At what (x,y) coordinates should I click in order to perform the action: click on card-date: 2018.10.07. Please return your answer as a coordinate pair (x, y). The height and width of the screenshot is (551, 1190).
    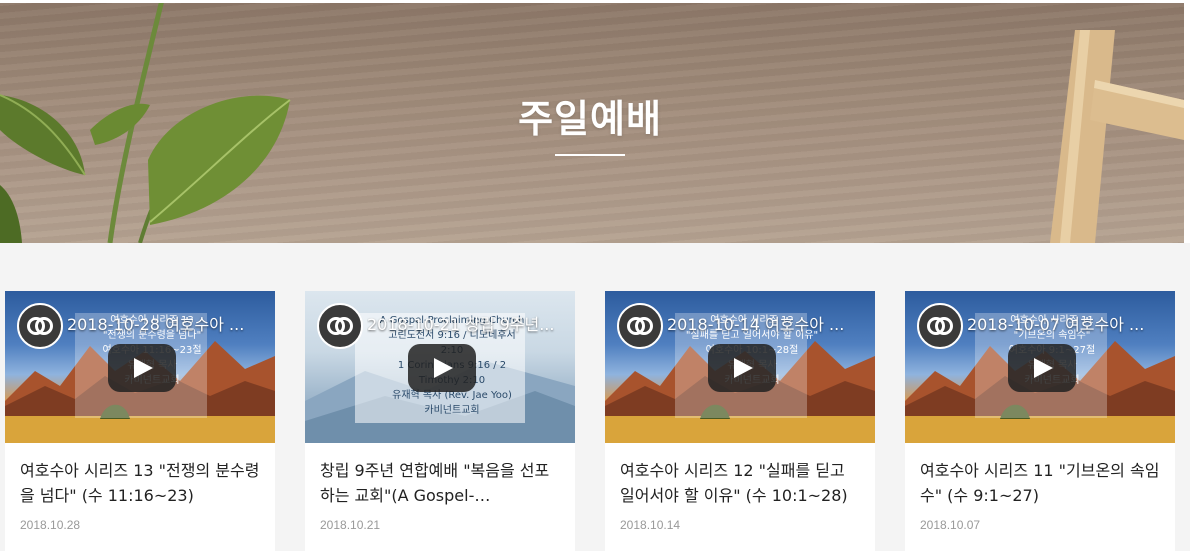
    Looking at the image, I should click on (950, 525).